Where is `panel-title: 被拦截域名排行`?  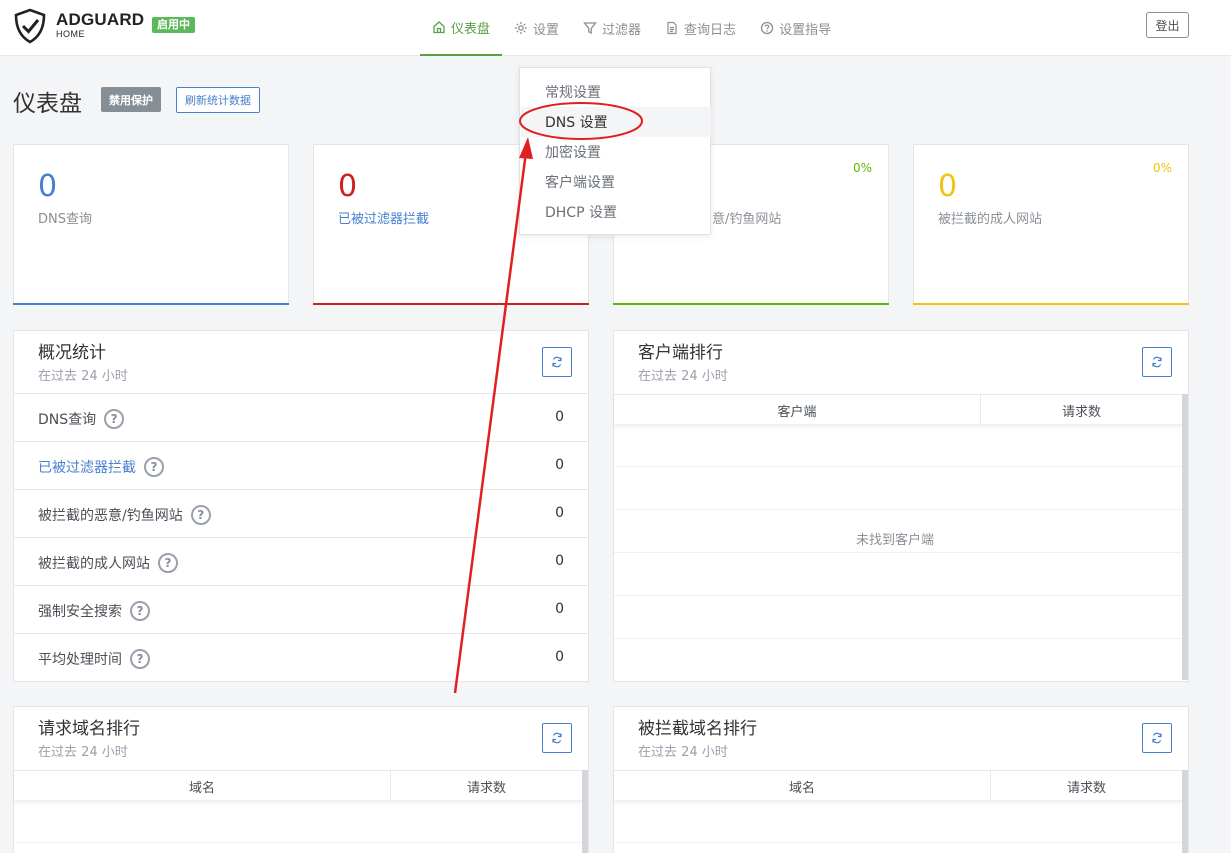
panel-title: 被拦截域名排行 is located at coordinates (697, 729).